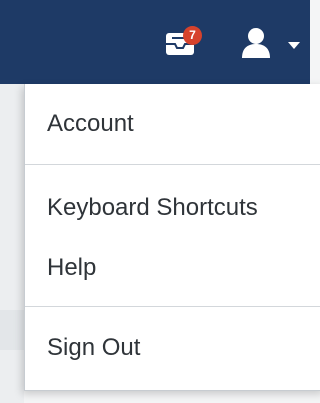 This screenshot has width=320, height=403. I want to click on notifications-button: 7, so click(183, 42).